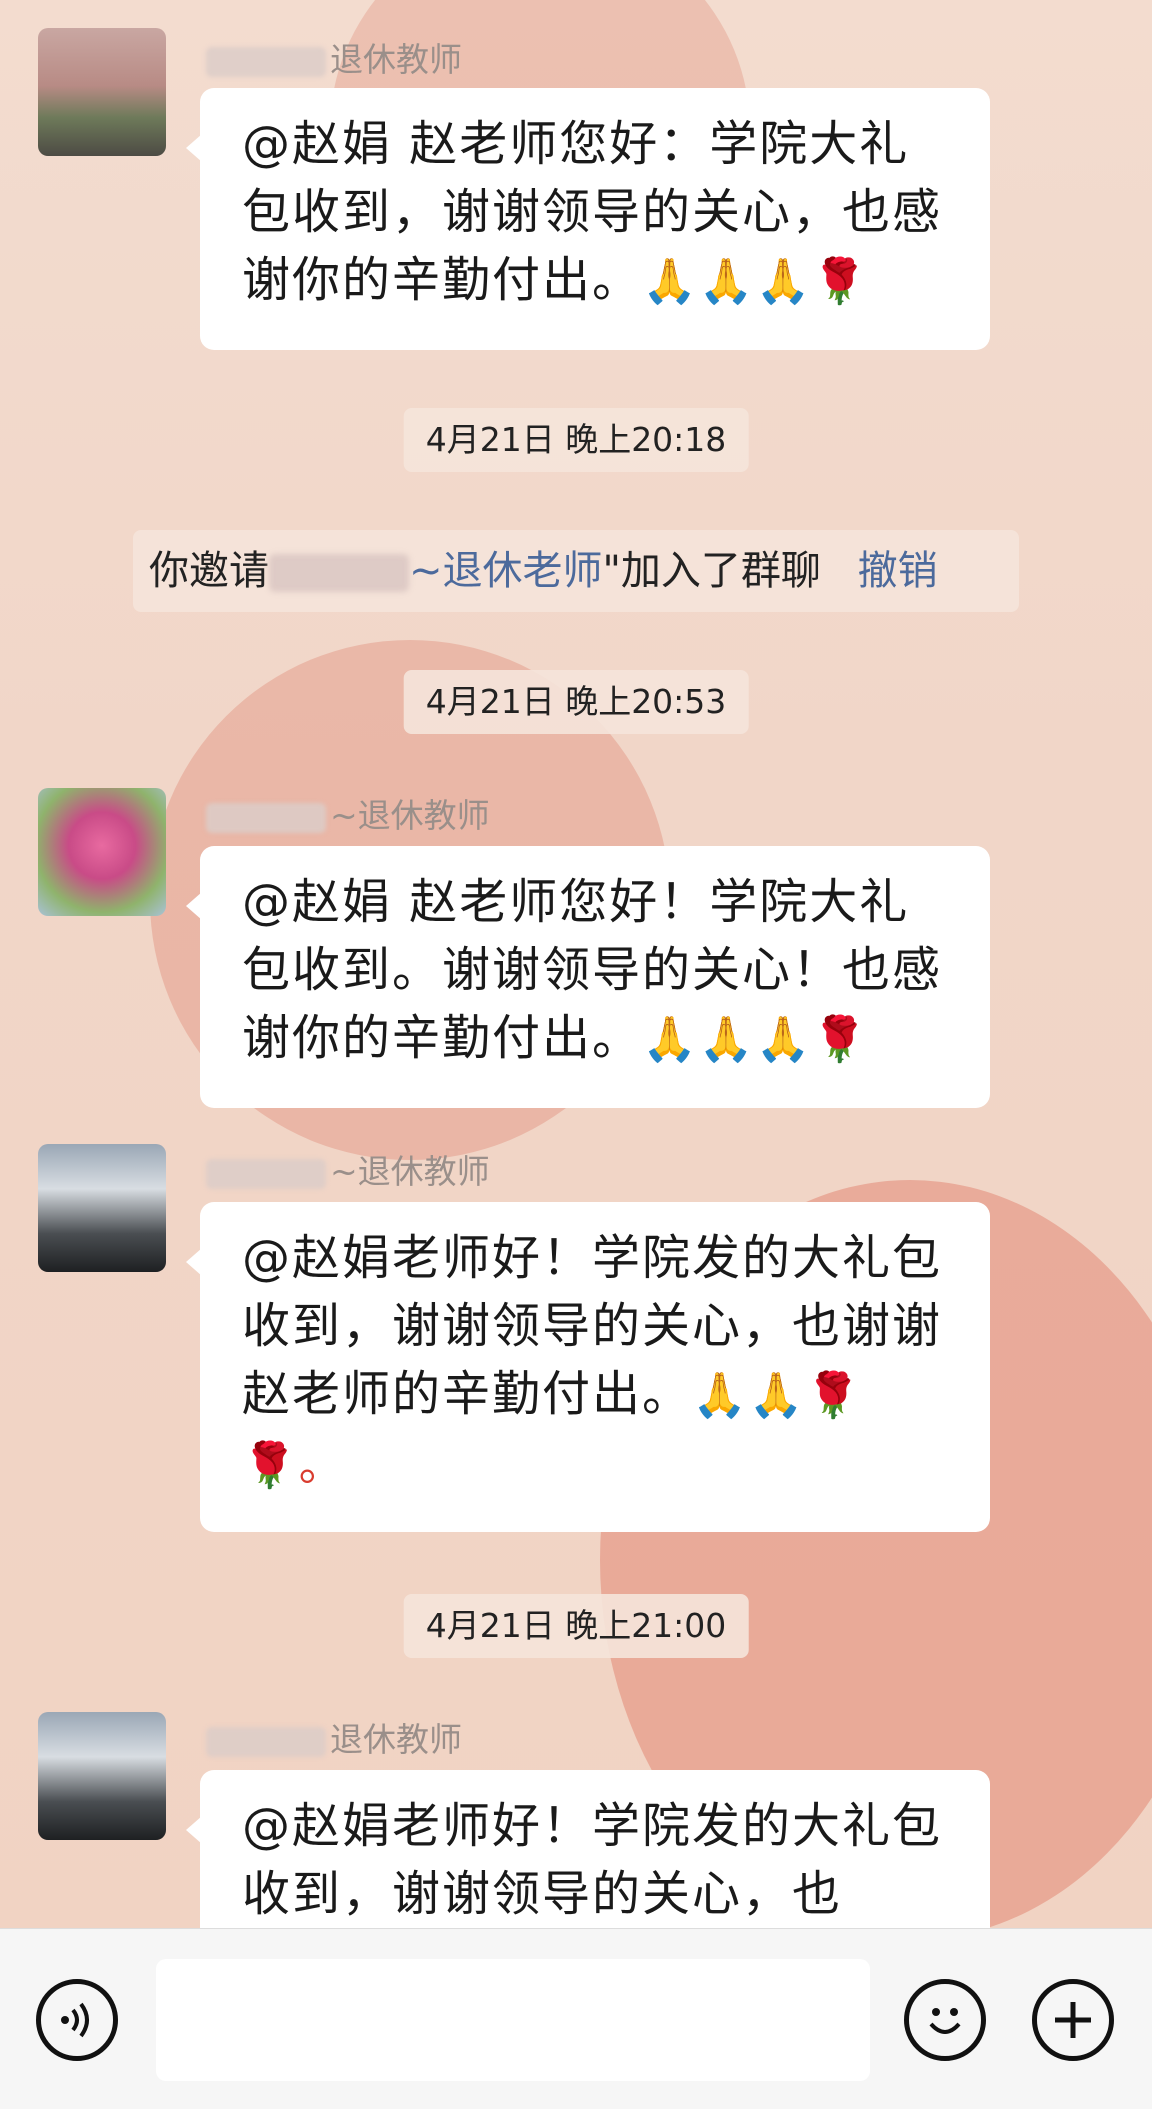  Describe the element at coordinates (513, 2020) in the screenshot. I see `message-input` at that location.